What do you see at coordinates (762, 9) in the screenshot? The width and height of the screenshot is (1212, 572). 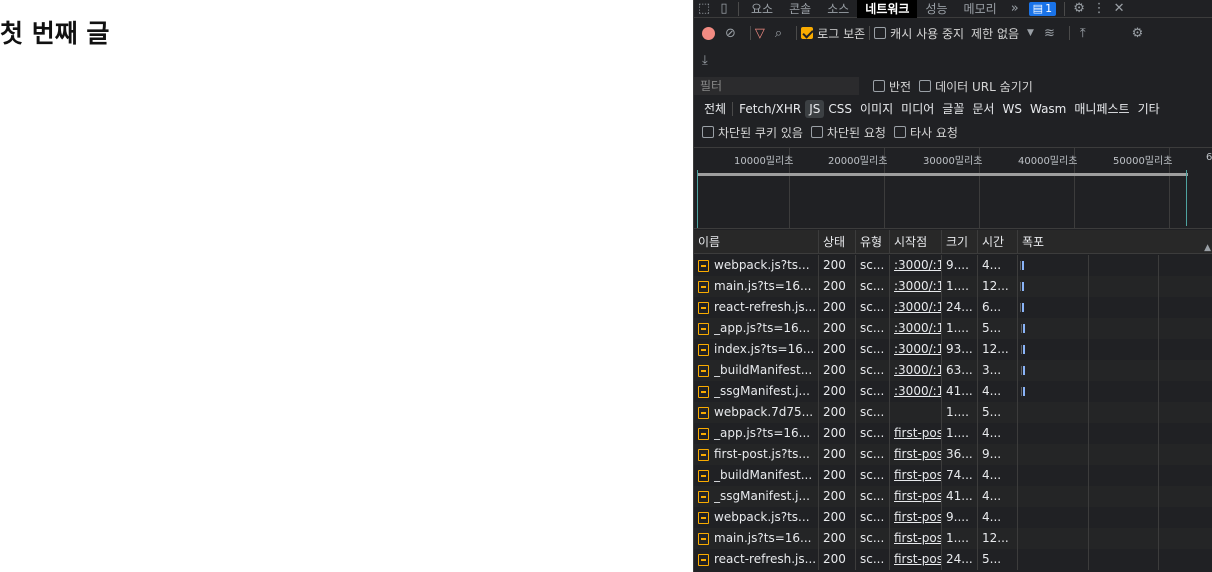 I see `tab-elements: 요소` at bounding box center [762, 9].